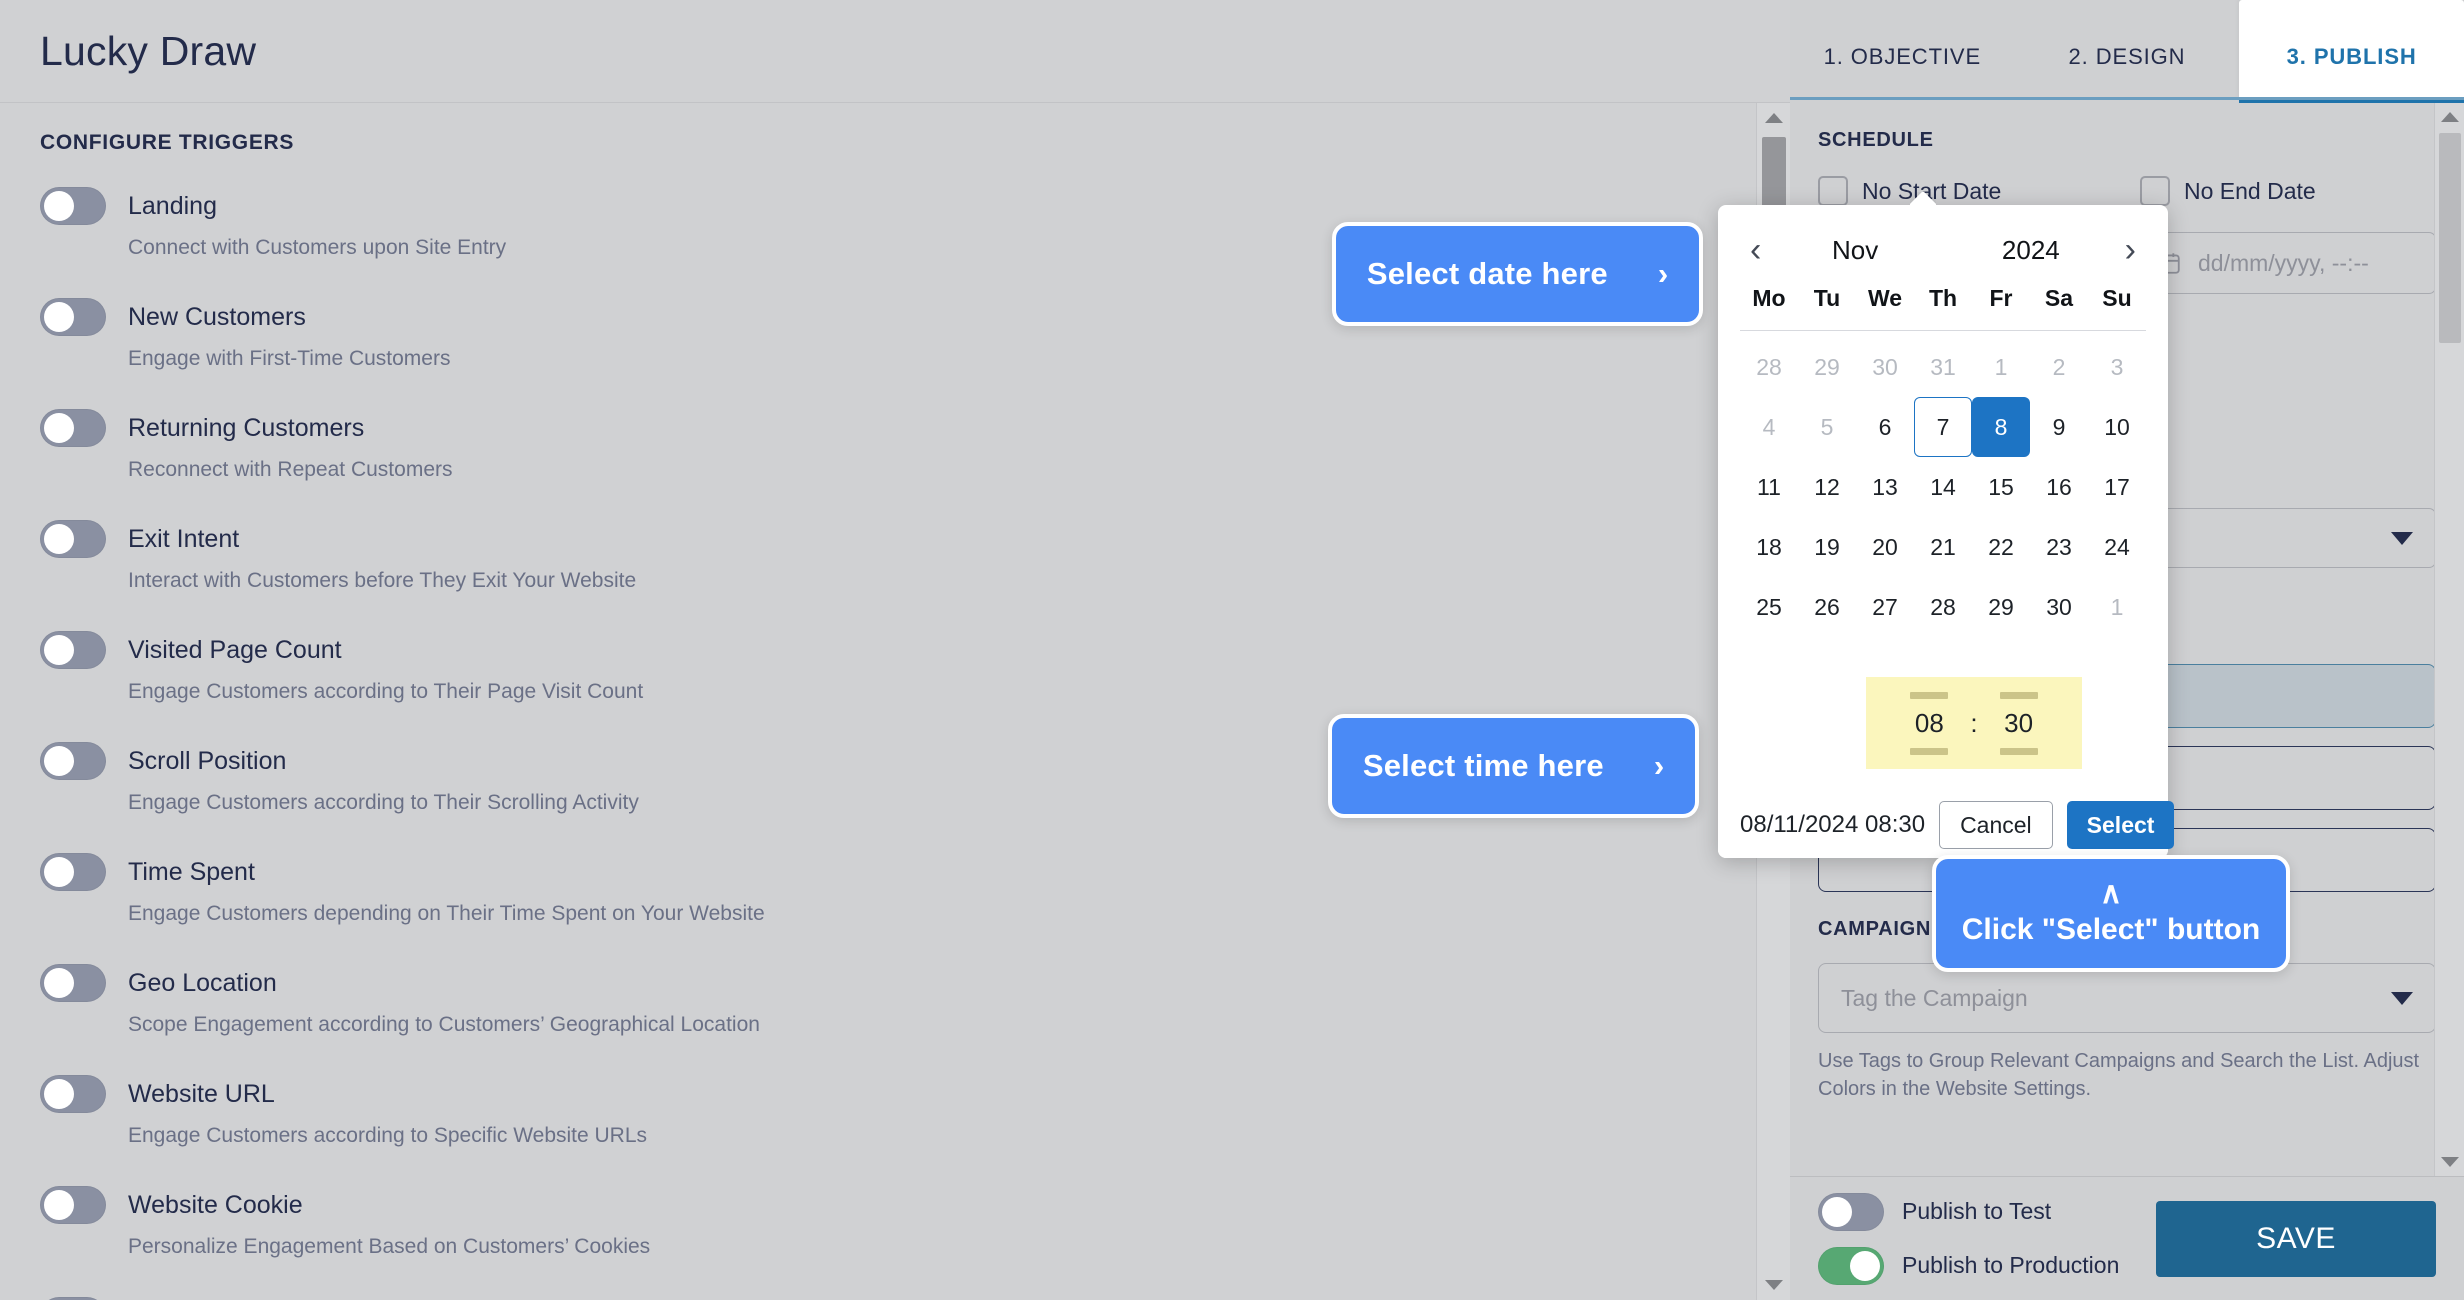 This screenshot has height=1300, width=2464. I want to click on end-date-placeholder: dd/mm/yyyy, --:--, so click(2283, 262).